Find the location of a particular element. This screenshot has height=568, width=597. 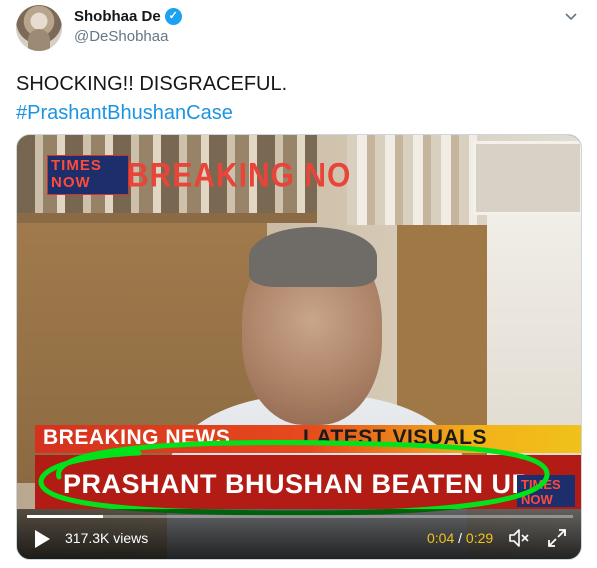

play-icon is located at coordinates (42, 539).